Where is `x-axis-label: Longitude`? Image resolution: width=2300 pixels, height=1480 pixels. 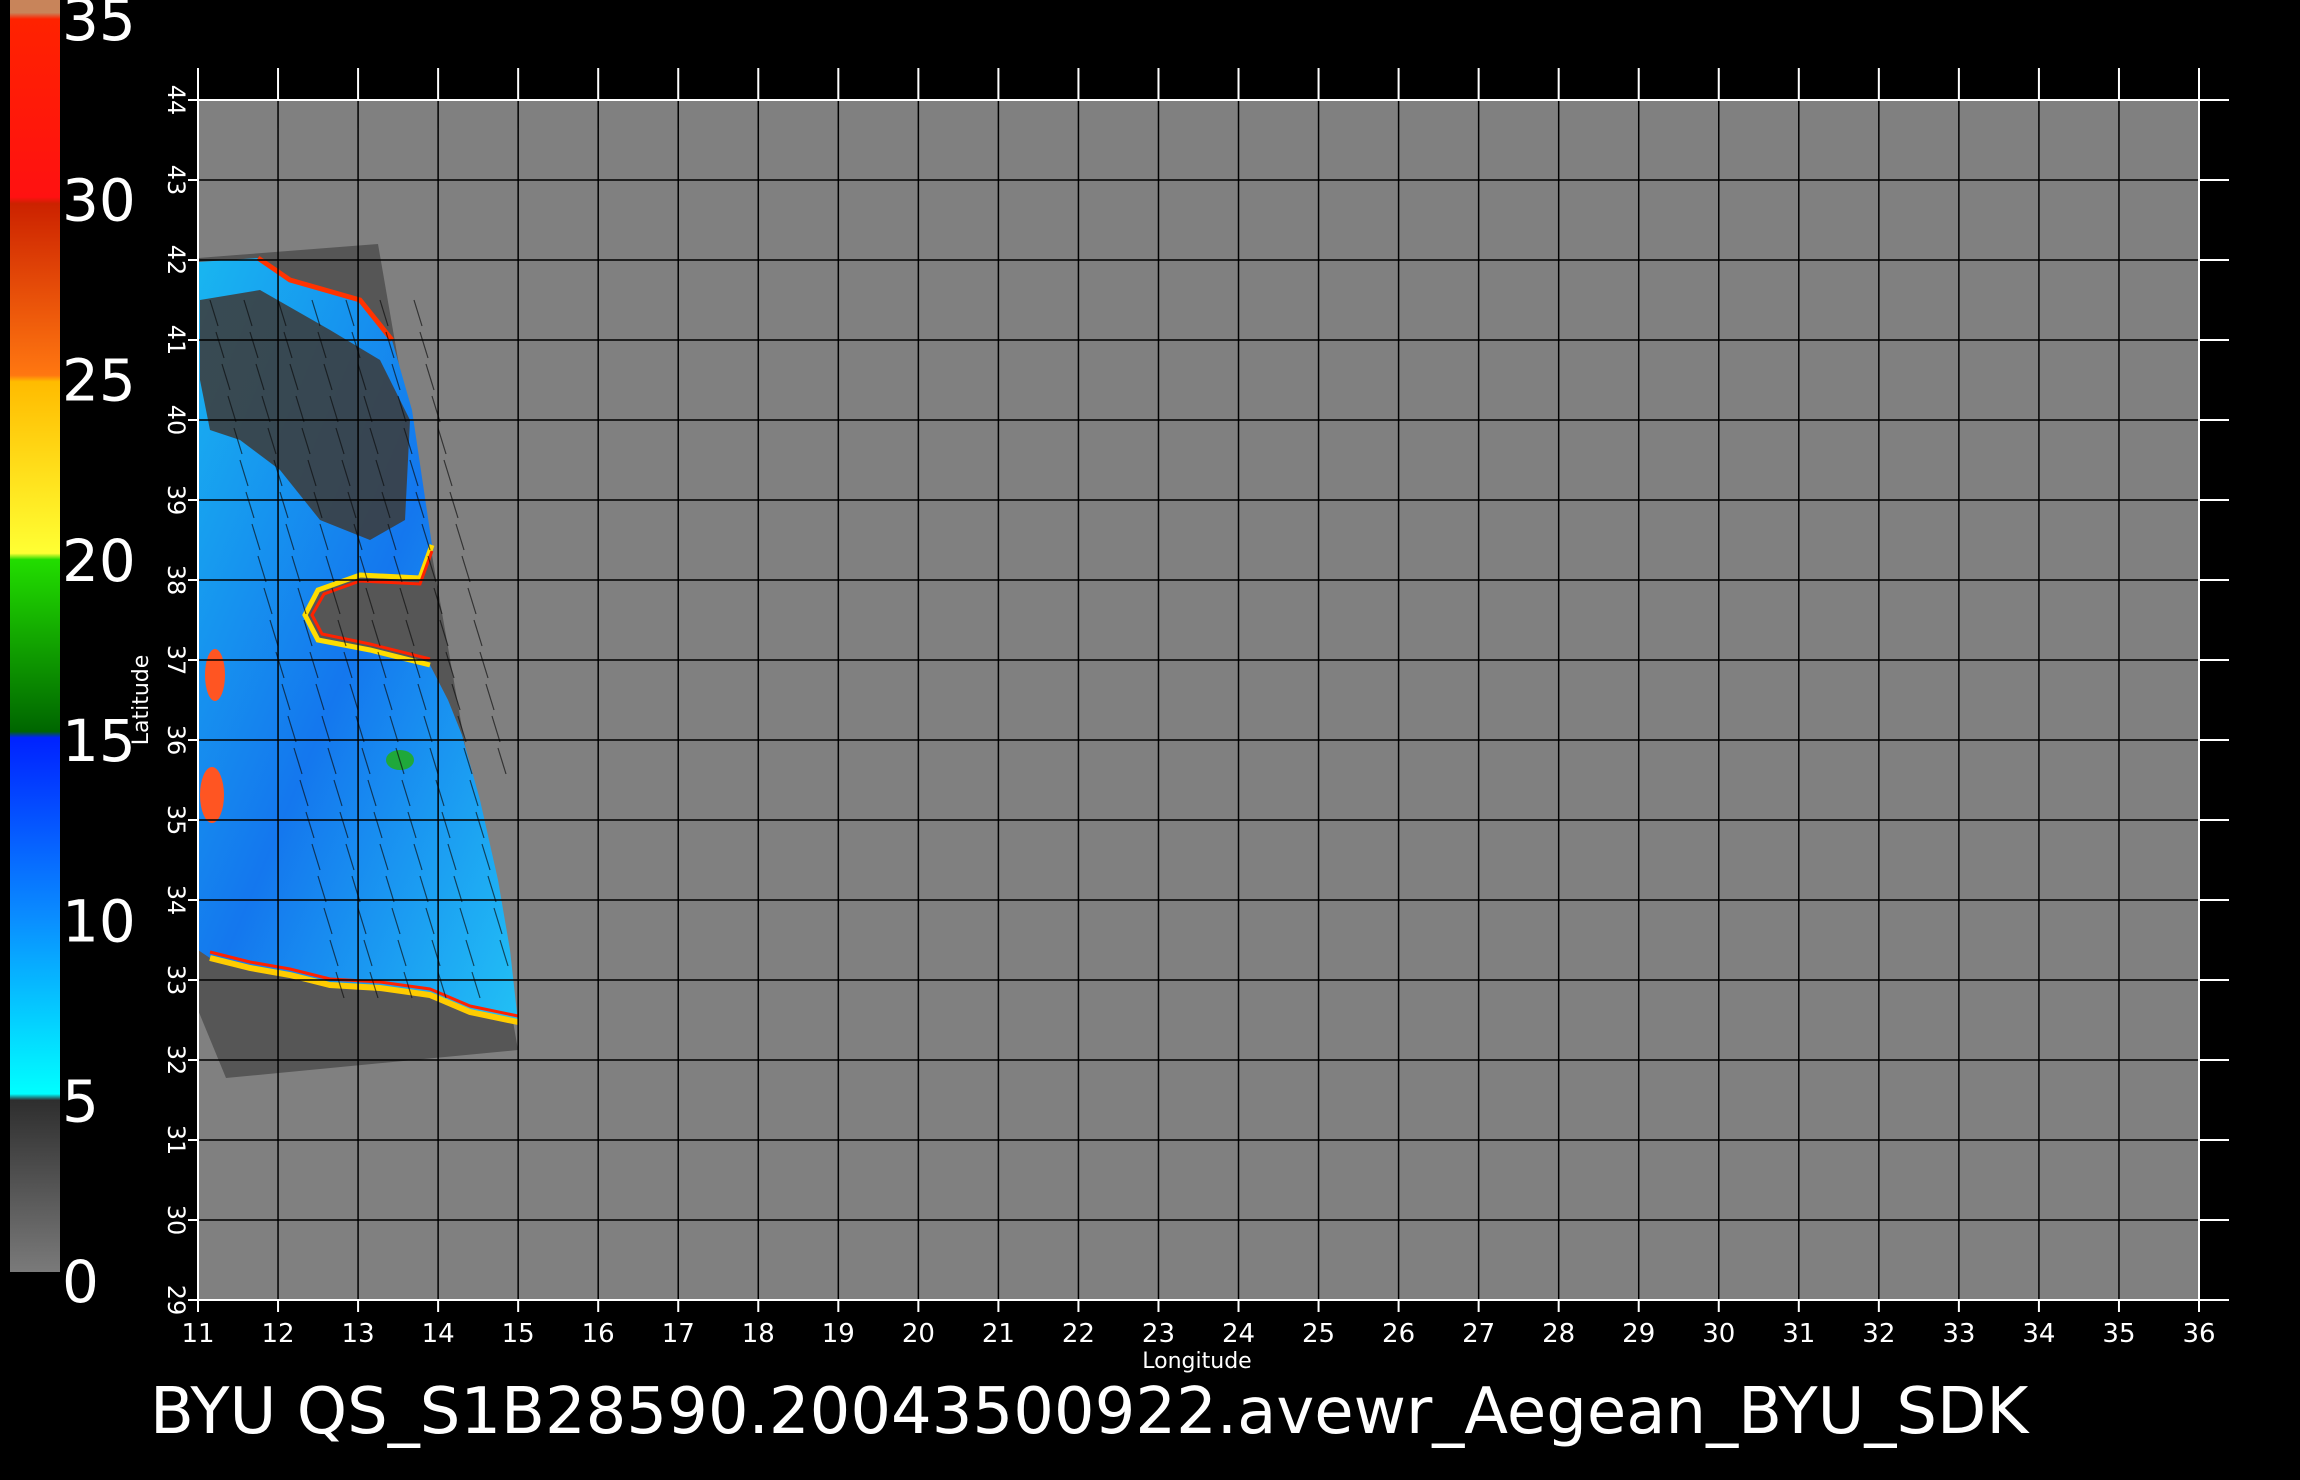
x-axis-label: Longitude is located at coordinates (1196, 1361).